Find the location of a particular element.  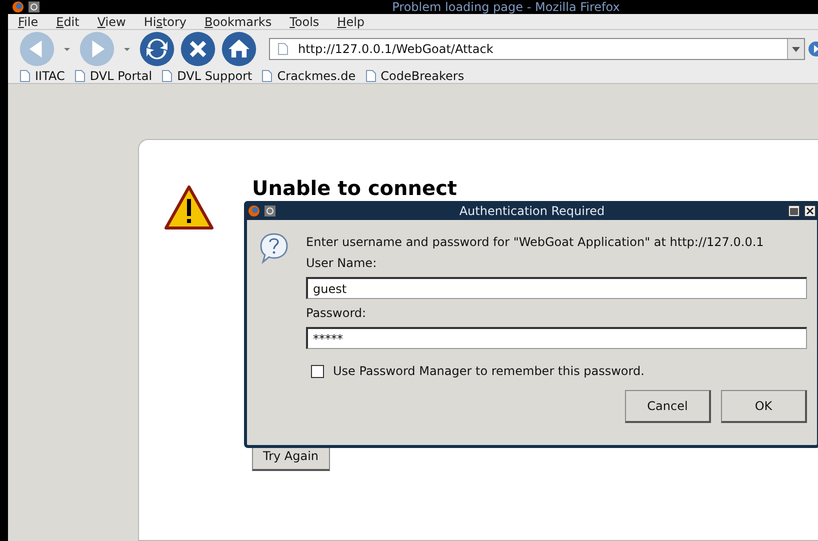

bookmark-link: DVL Portal is located at coordinates (121, 75).